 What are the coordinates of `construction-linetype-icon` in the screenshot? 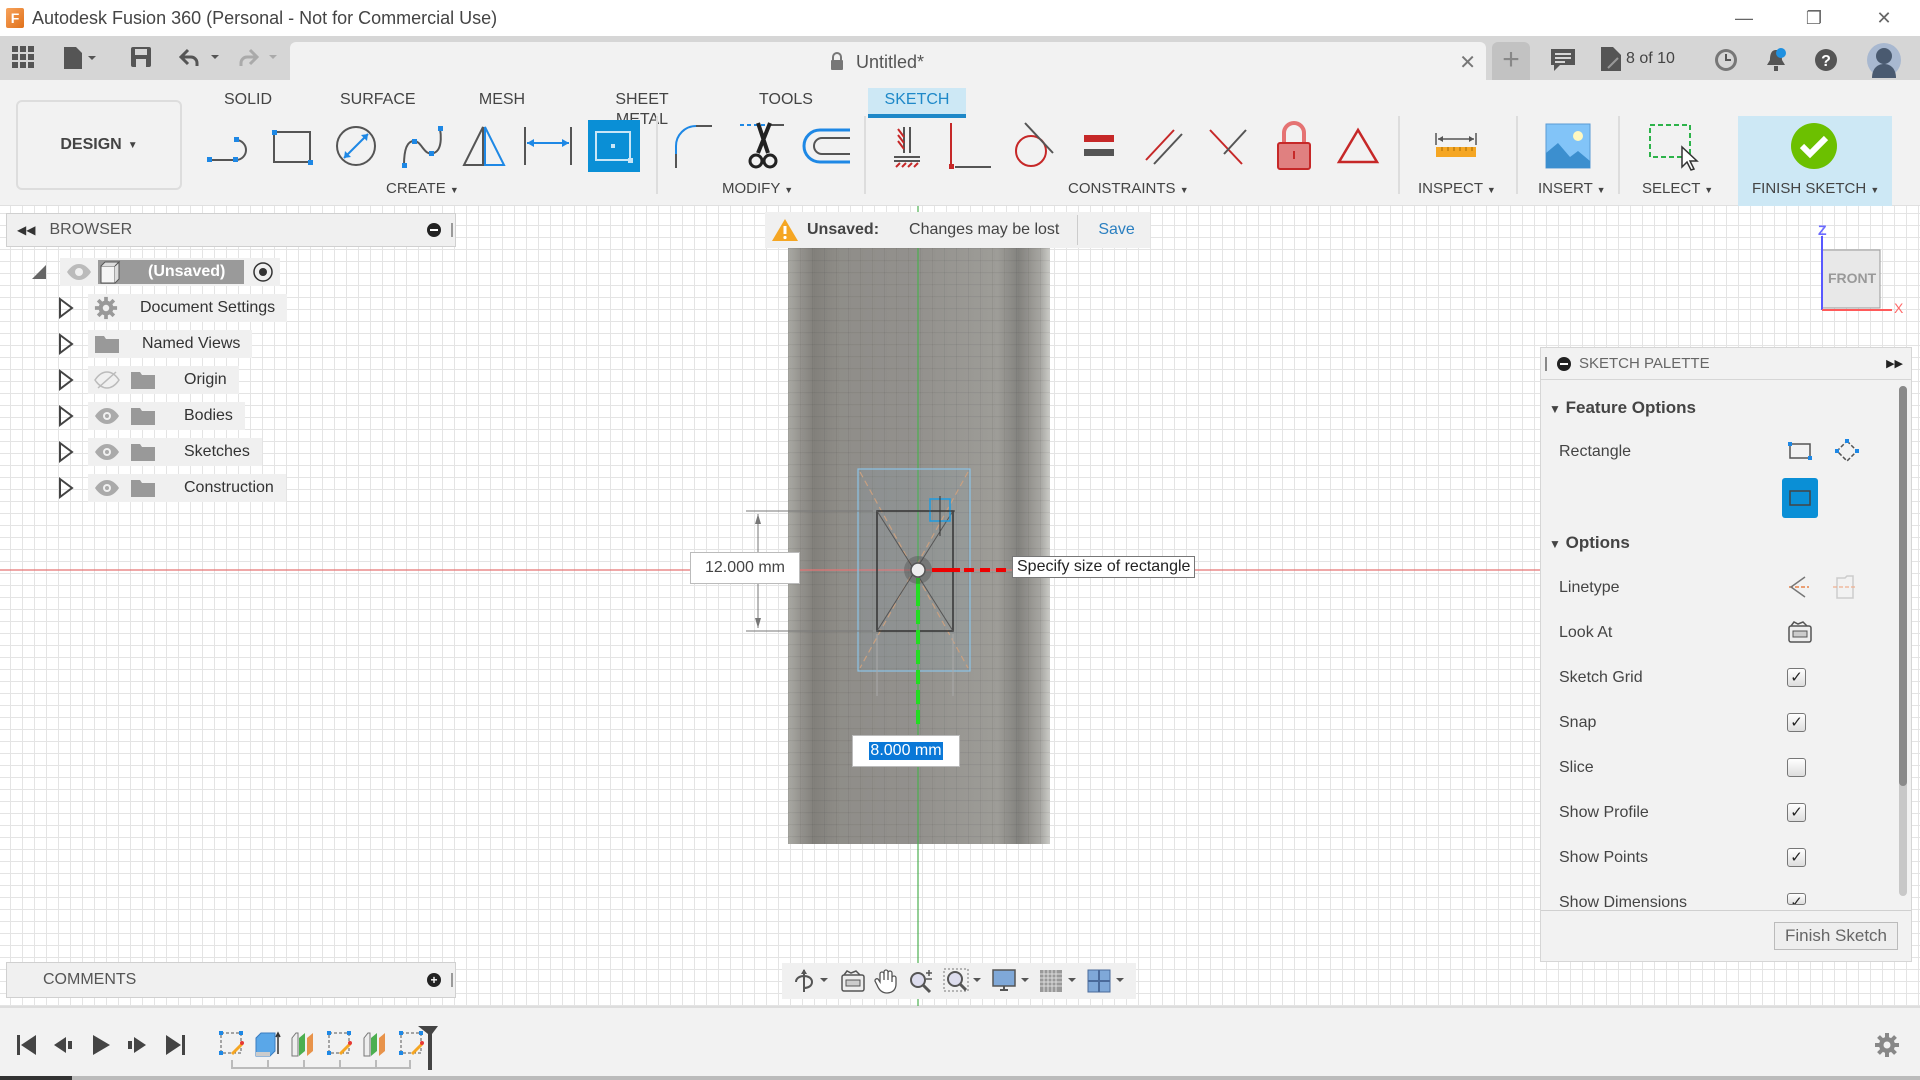 It's located at (1799, 587).